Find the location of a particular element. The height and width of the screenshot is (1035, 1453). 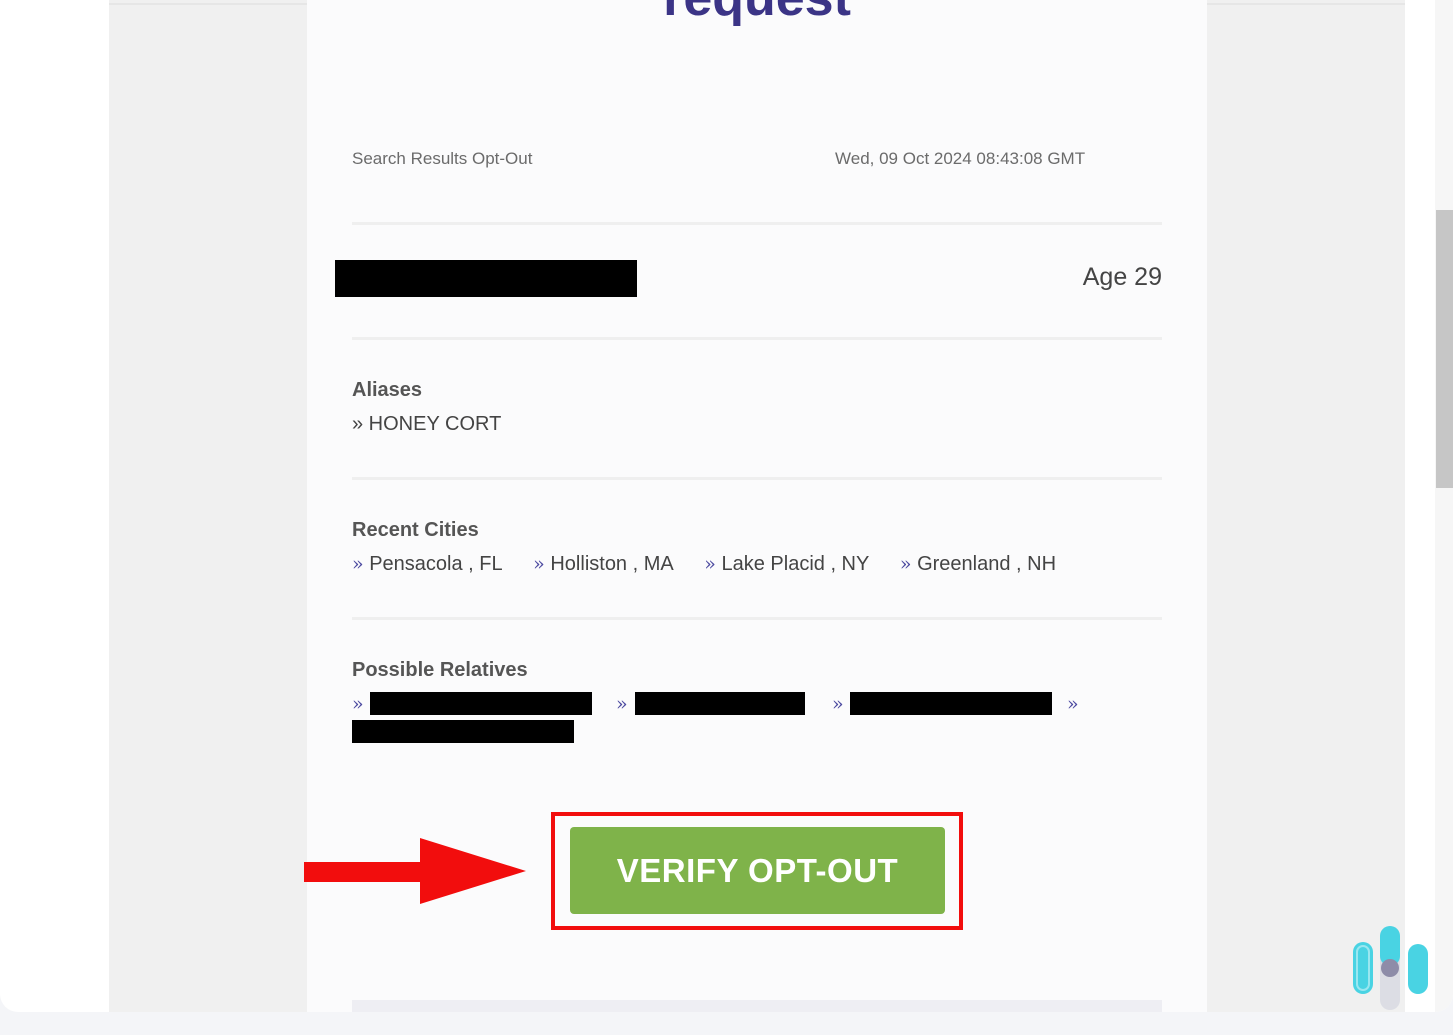

city-item: » Pensacola , FL is located at coordinates (427, 564).